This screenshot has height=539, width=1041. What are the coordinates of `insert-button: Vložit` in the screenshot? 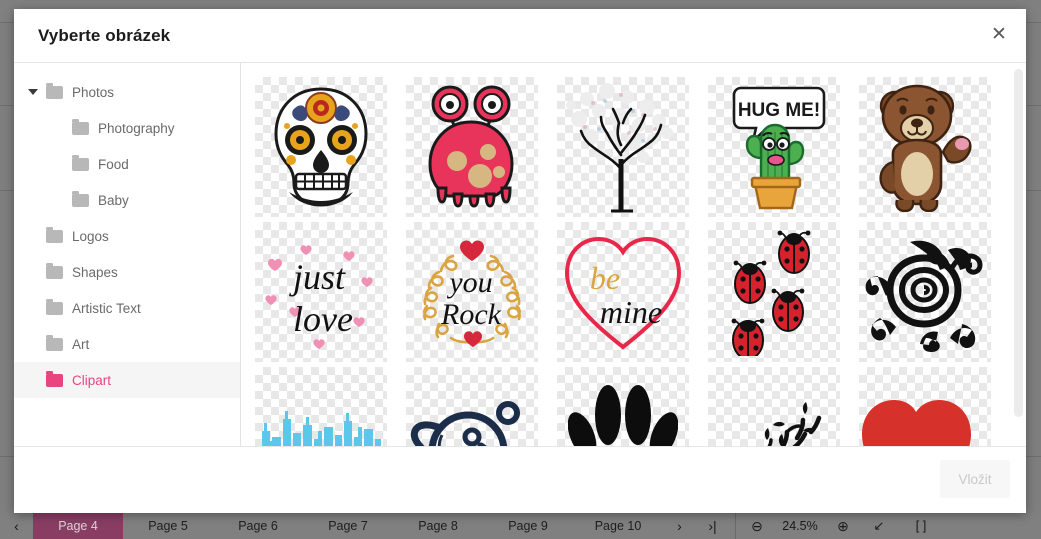 It's located at (975, 479).